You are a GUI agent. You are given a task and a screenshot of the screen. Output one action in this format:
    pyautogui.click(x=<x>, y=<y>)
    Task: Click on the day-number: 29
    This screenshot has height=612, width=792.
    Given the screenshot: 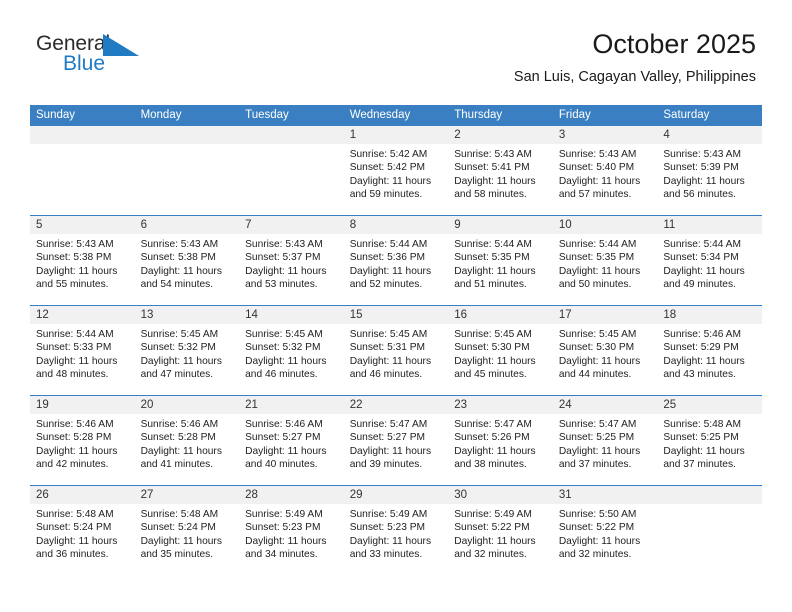 What is the action you would take?
    pyautogui.click(x=396, y=495)
    